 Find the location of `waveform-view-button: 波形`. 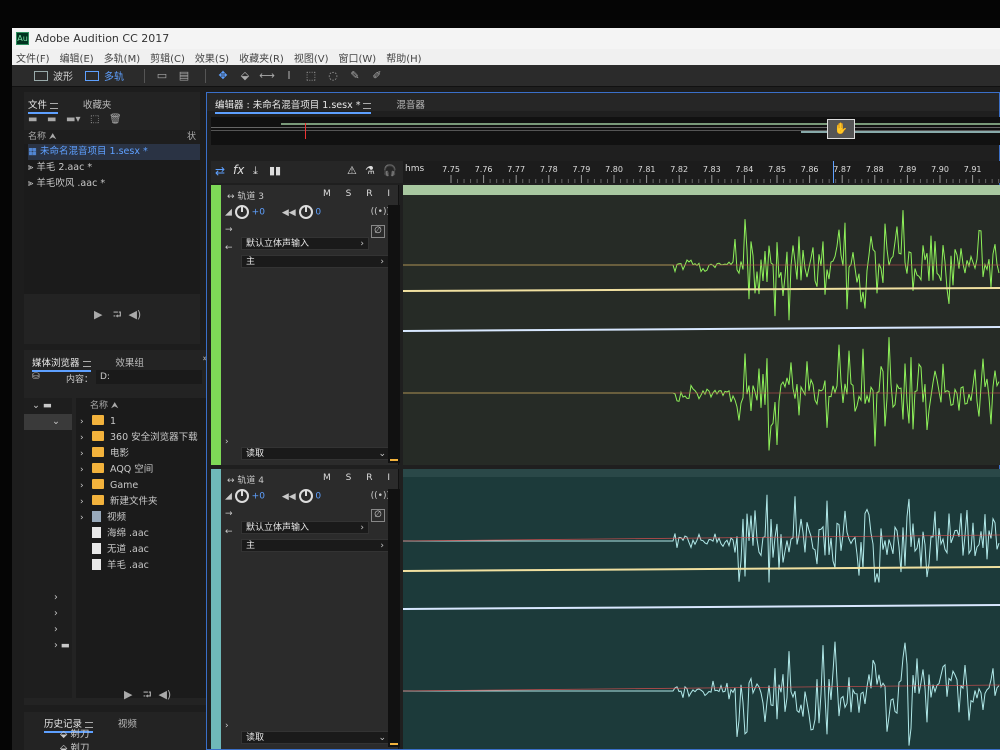

waveform-view-button: 波形 is located at coordinates (53, 75).